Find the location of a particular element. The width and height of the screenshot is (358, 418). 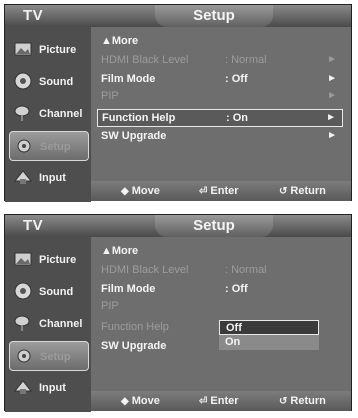

menu-item-pip: PIP is located at coordinates (220, 307).